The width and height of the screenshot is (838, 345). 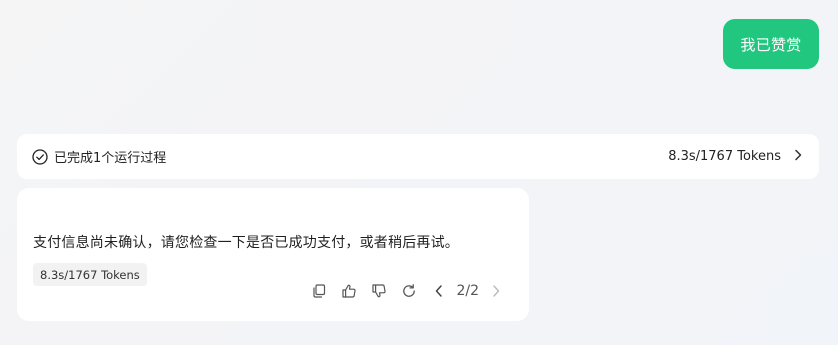 I want to click on refresh-icon, so click(x=409, y=291).